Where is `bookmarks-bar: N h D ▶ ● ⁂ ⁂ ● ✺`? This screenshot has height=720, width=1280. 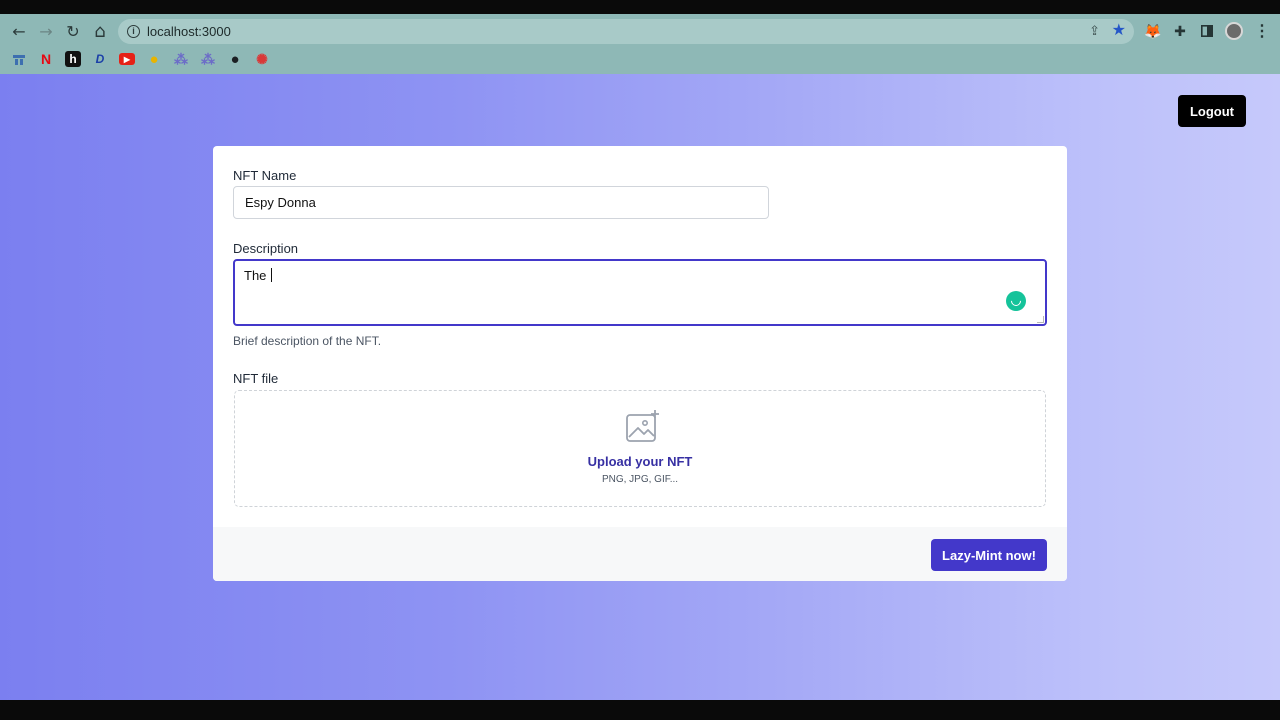
bookmarks-bar: N h D ▶ ● ⁂ ⁂ ● ✺ is located at coordinates (640, 59).